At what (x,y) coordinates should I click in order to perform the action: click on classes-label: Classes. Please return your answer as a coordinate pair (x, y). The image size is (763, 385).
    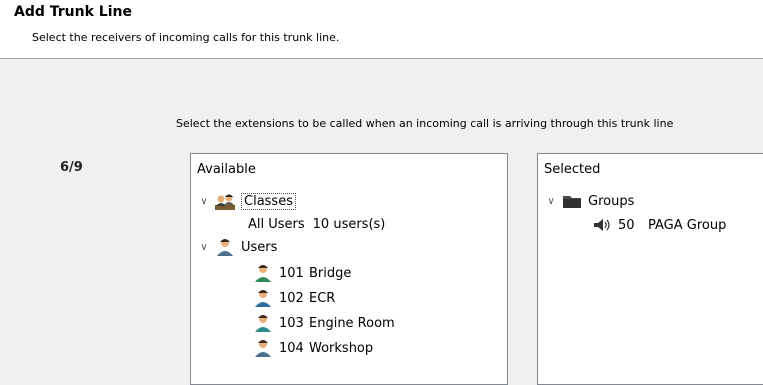
    Looking at the image, I should click on (268, 201).